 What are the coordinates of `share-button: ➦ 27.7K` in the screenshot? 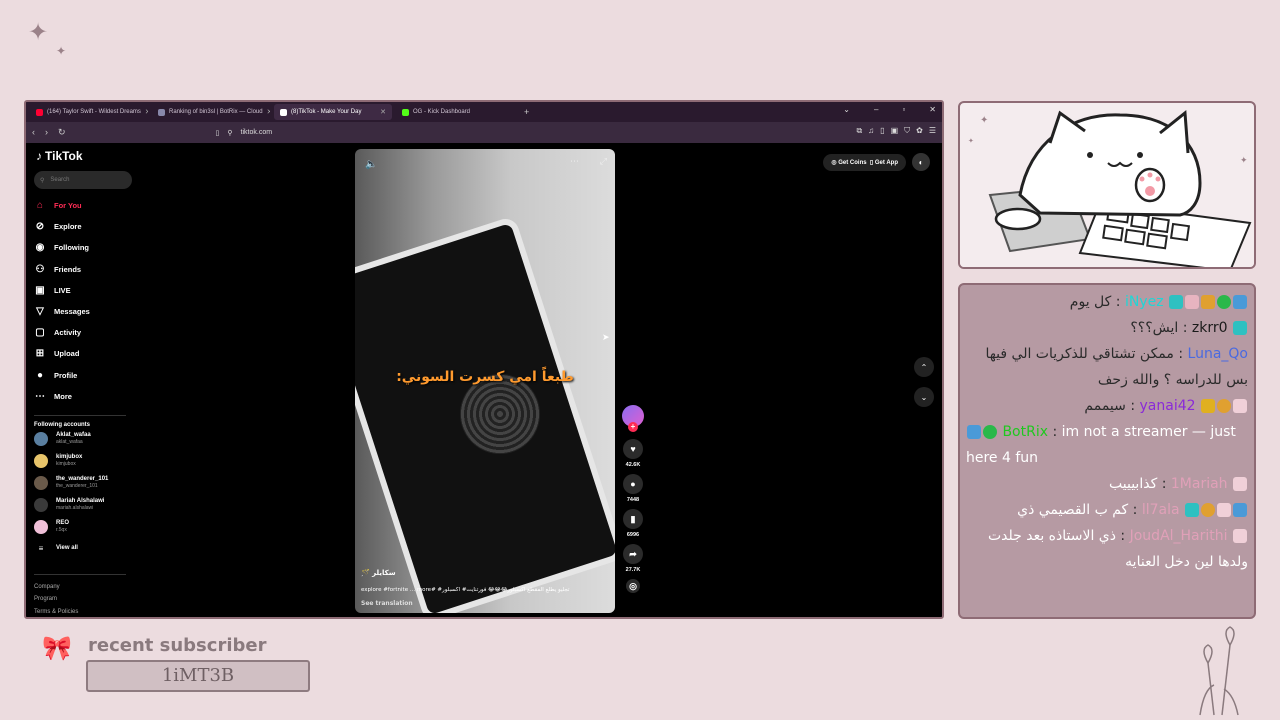 It's located at (633, 558).